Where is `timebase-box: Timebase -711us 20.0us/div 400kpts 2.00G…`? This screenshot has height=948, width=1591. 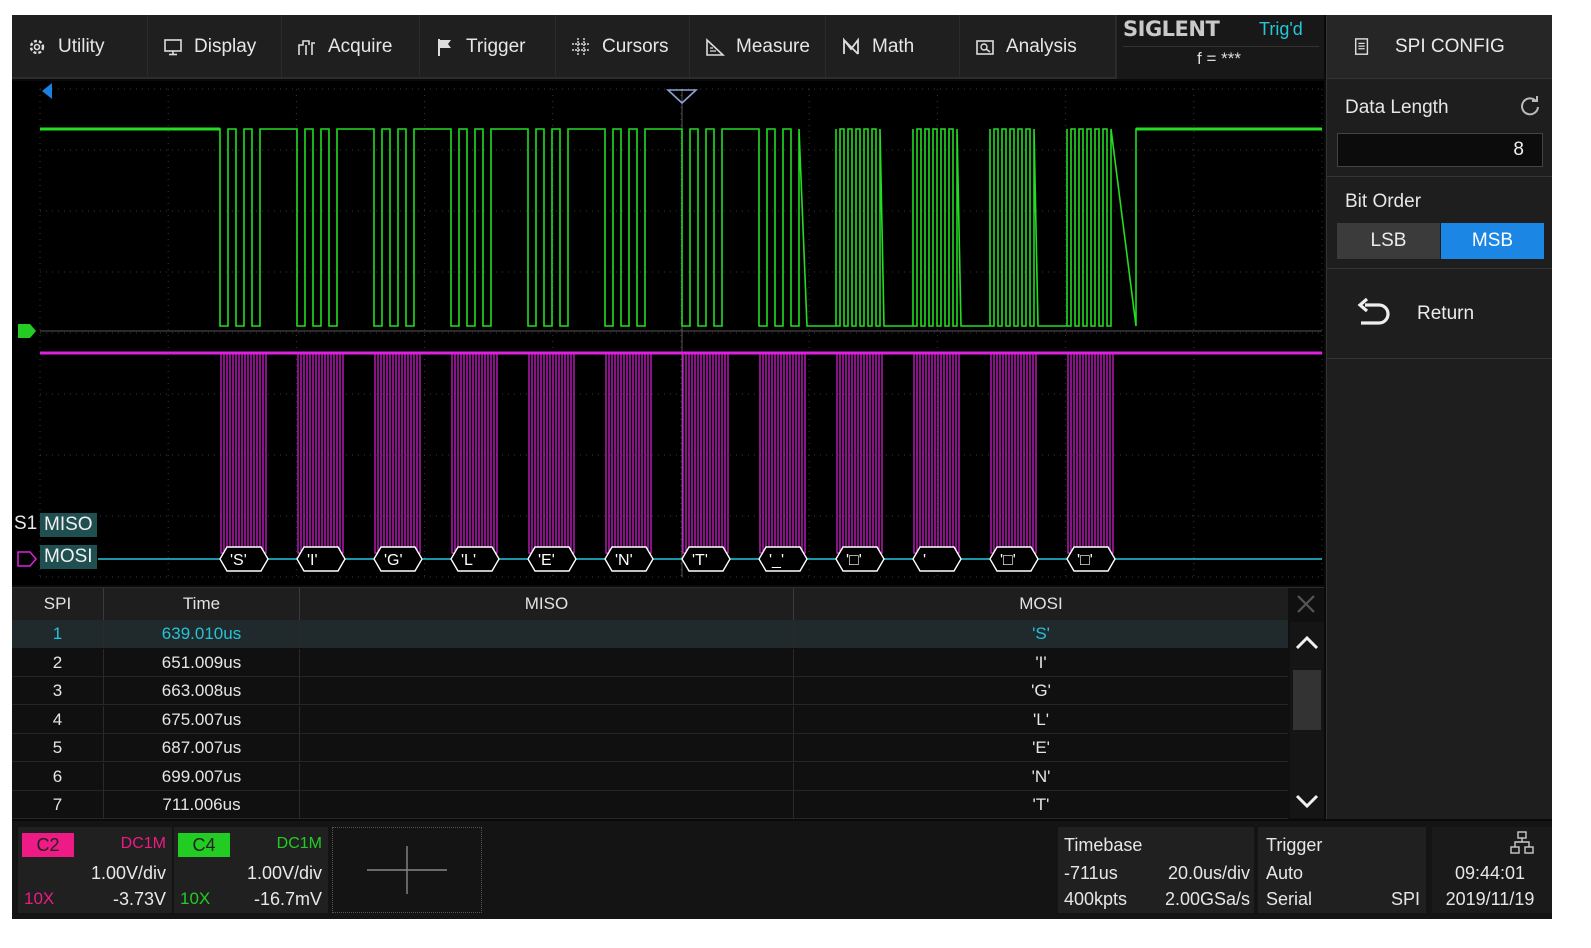 timebase-box: Timebase -711us 20.0us/div 400kpts 2.00G… is located at coordinates (1156, 870).